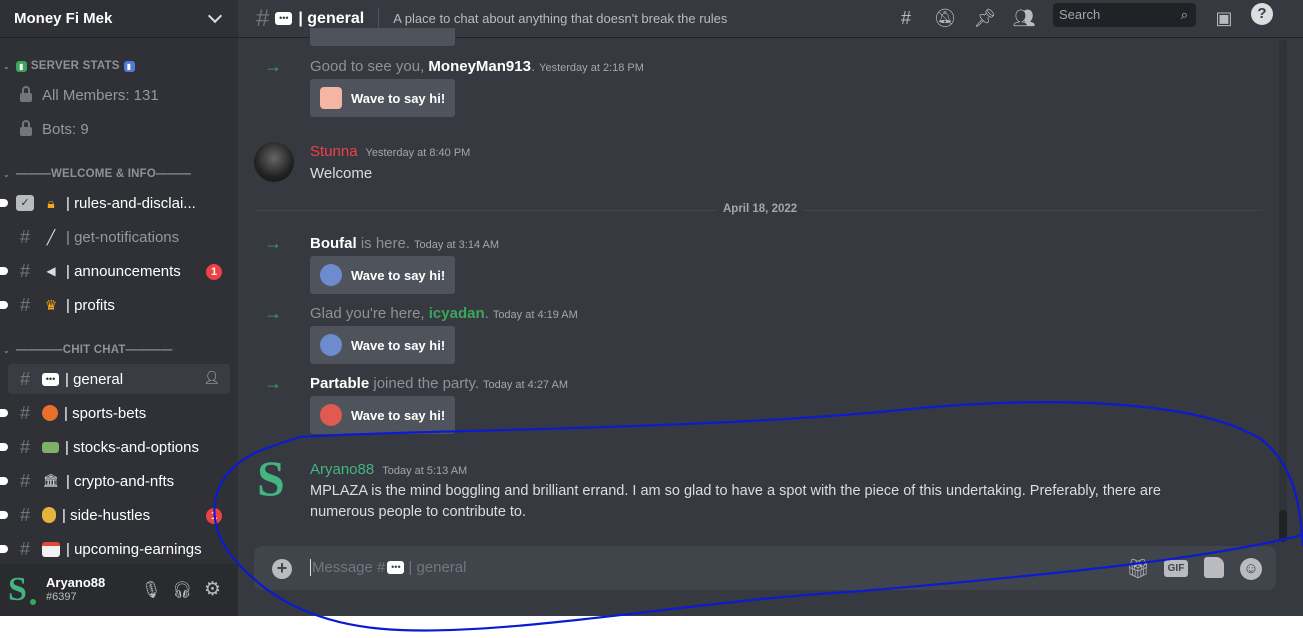 This screenshot has height=638, width=1303. What do you see at coordinates (334, 151) in the screenshot?
I see `author-name: Stunna` at bounding box center [334, 151].